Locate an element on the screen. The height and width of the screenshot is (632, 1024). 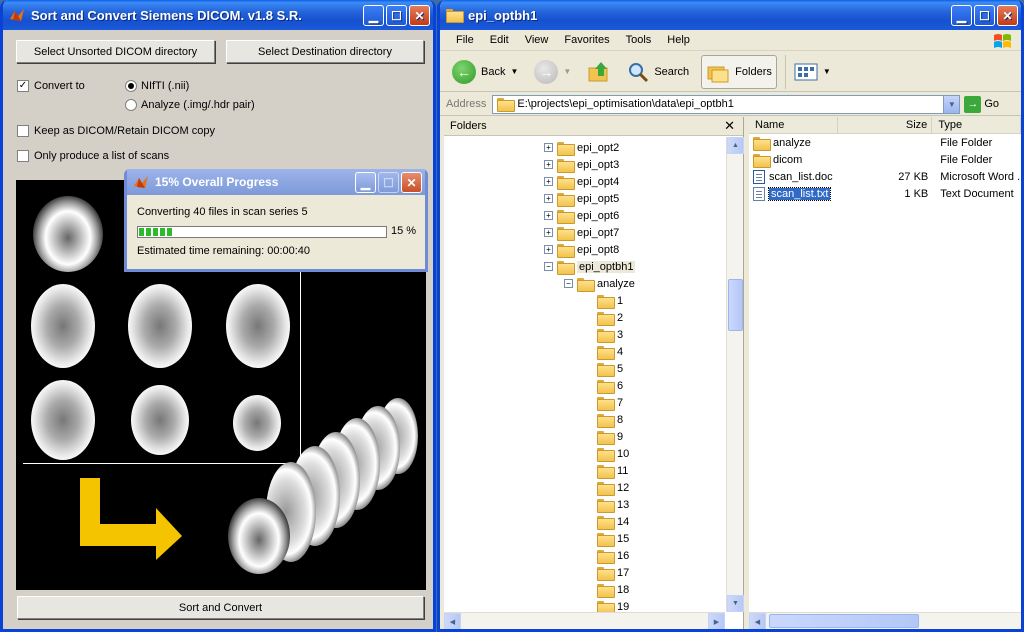
file-list-hscrollbar: ◀ is located at coordinates (885, 620).